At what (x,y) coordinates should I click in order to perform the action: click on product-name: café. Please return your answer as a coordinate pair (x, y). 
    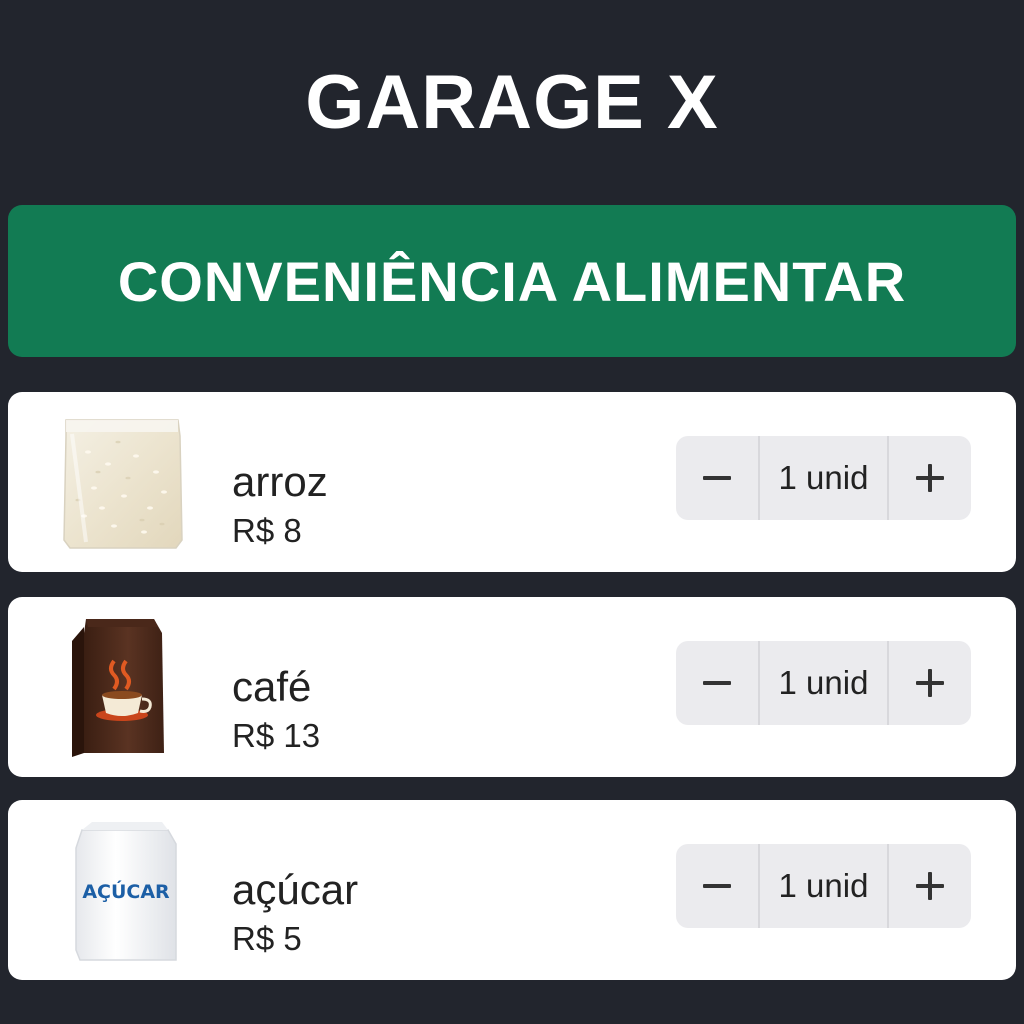
    Looking at the image, I should click on (272, 686).